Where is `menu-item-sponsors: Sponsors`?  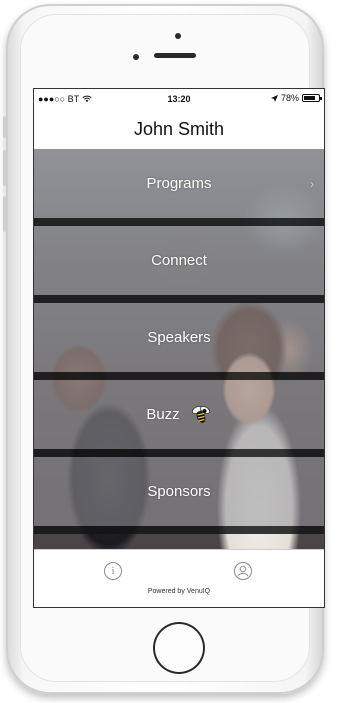 menu-item-sponsors: Sponsors is located at coordinates (179, 491).